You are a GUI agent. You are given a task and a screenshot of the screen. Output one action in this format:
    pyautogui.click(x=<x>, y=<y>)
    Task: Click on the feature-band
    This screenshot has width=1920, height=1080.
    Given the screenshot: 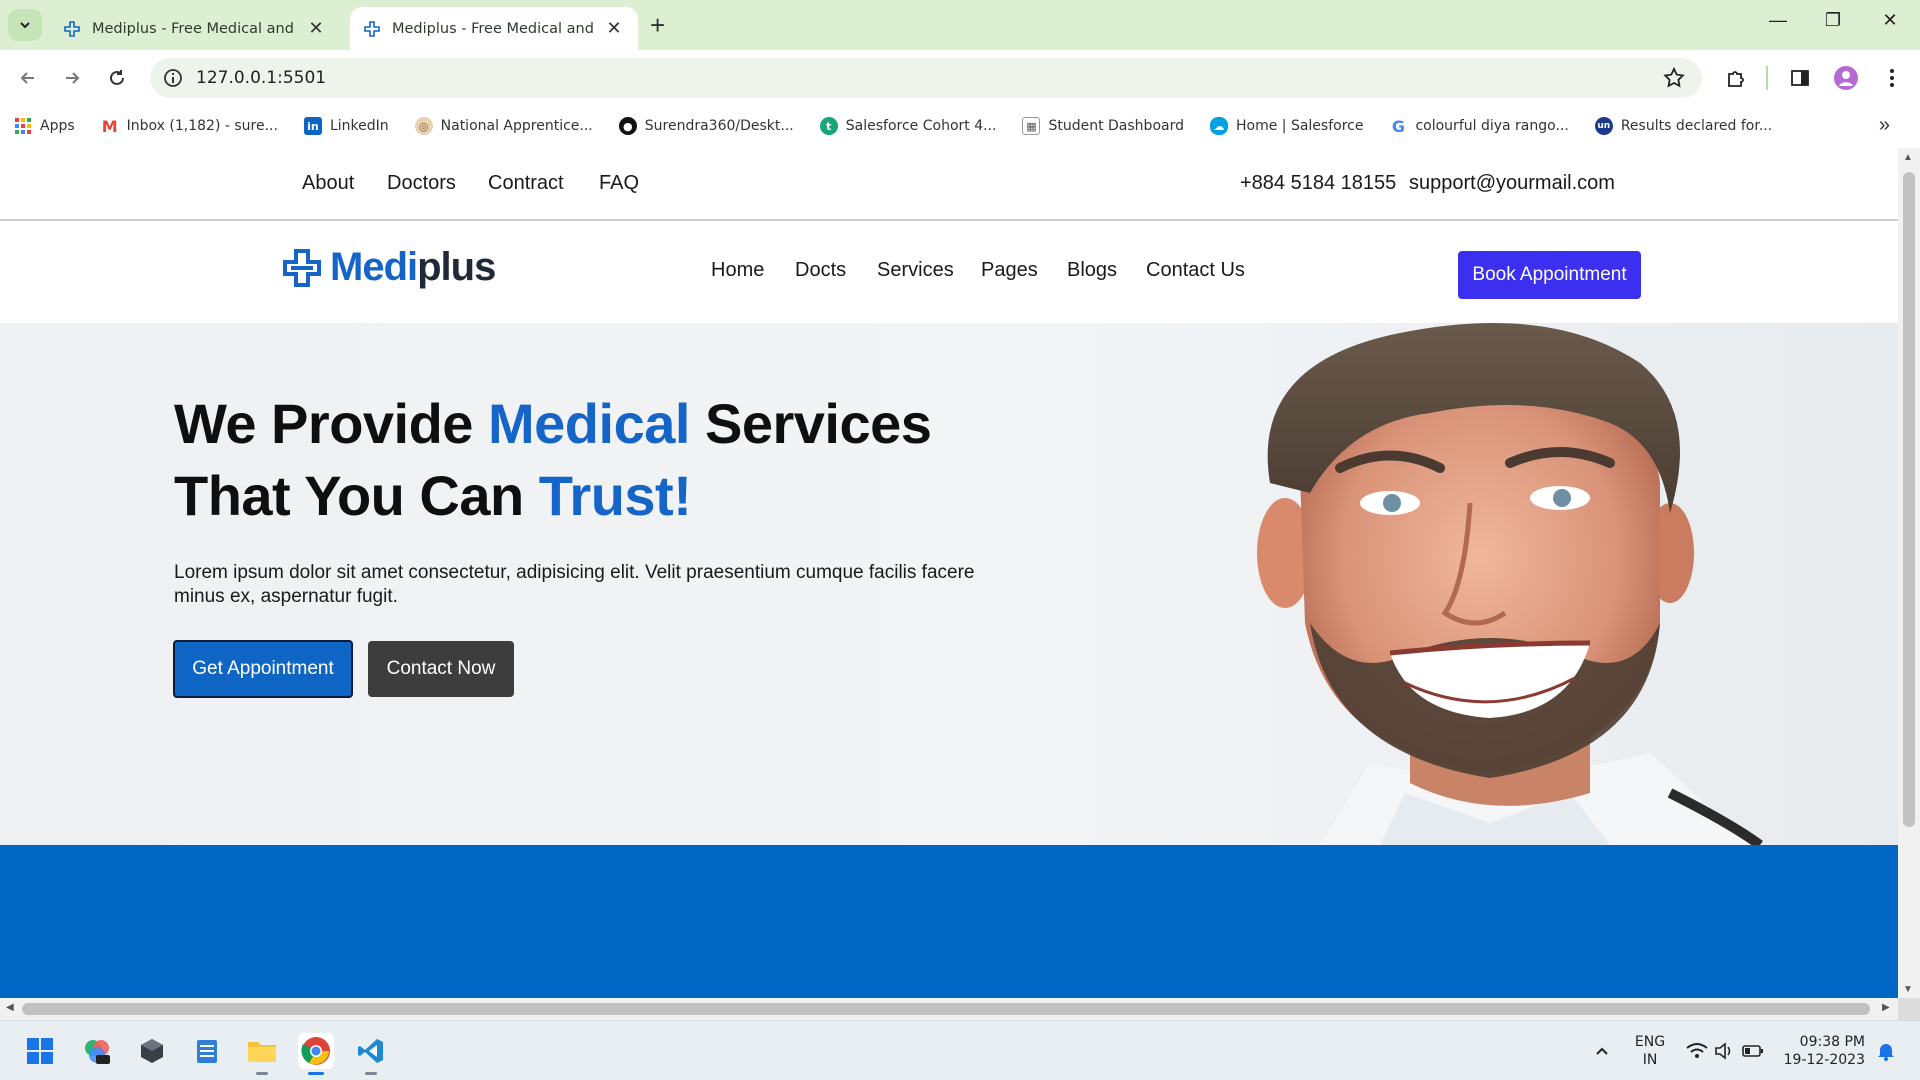 What is the action you would take?
    pyautogui.click(x=949, y=921)
    